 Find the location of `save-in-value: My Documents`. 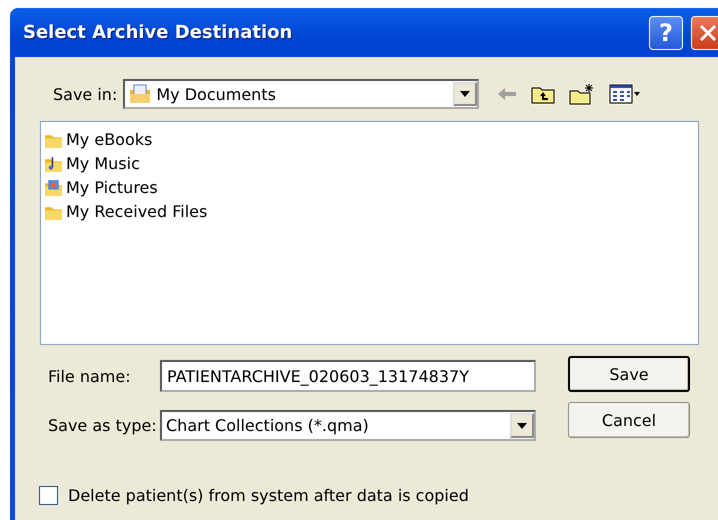

save-in-value: My Documents is located at coordinates (216, 94).